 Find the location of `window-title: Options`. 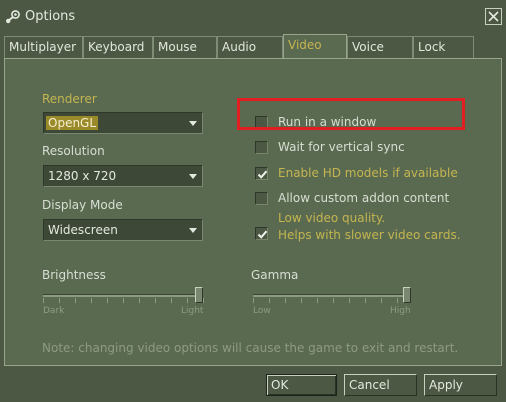

window-title: Options is located at coordinates (50, 16).